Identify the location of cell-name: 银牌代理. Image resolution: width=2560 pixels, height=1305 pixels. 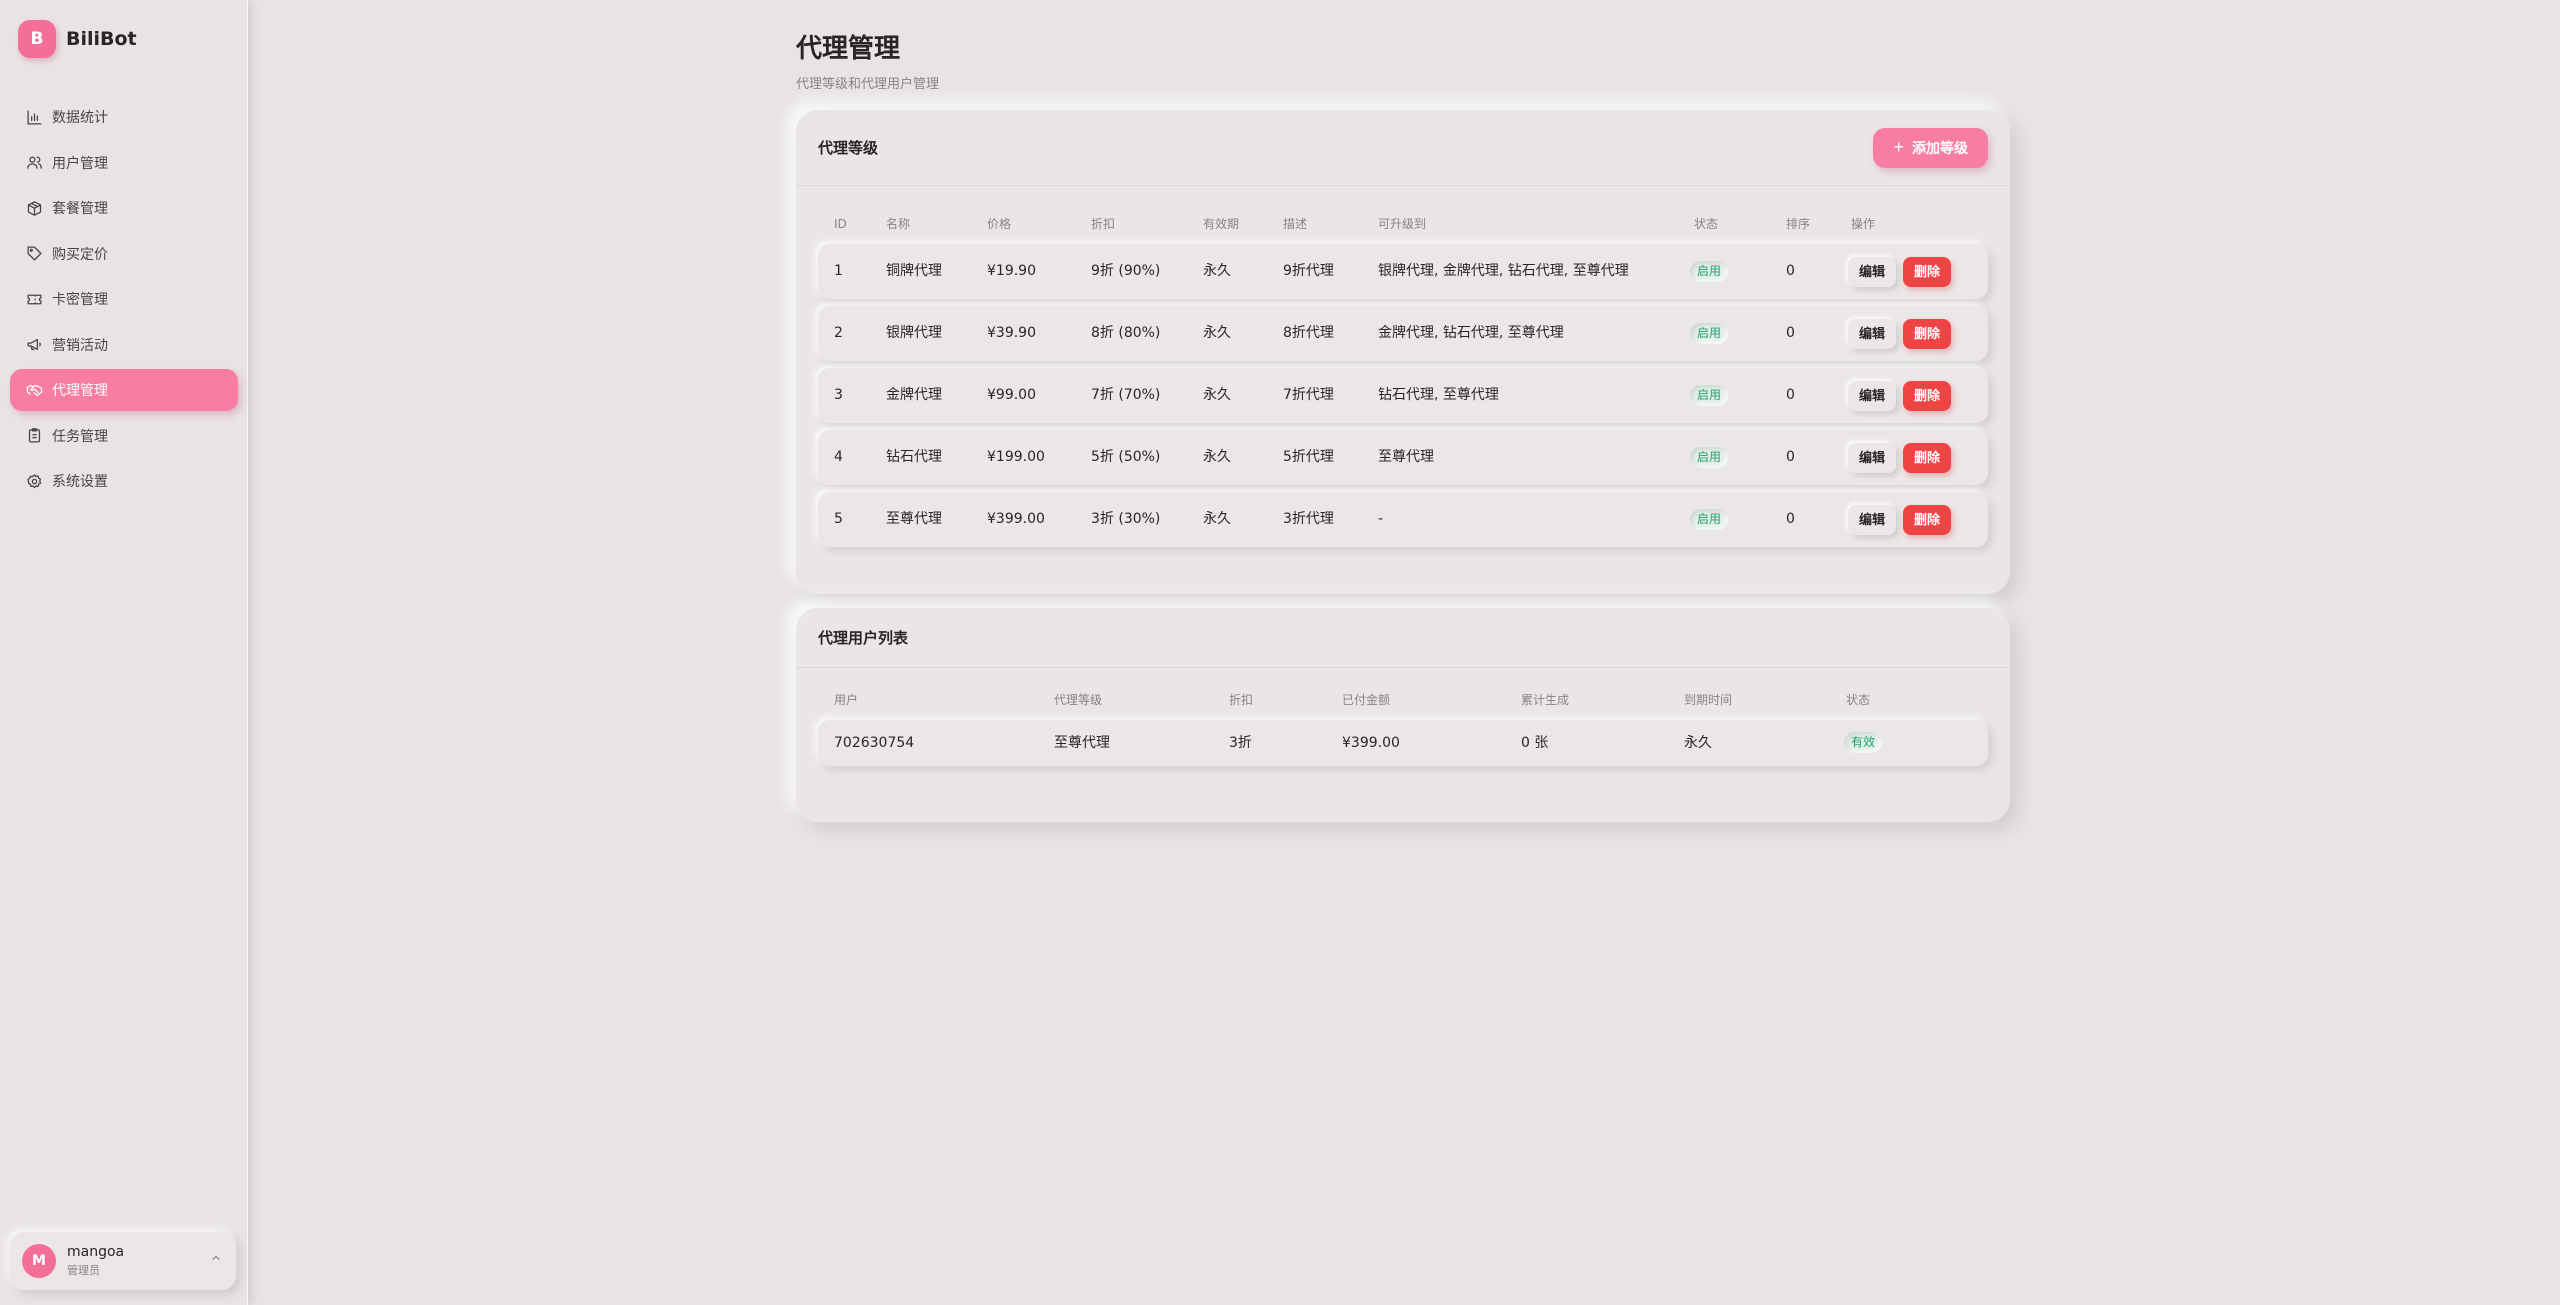
(914, 333).